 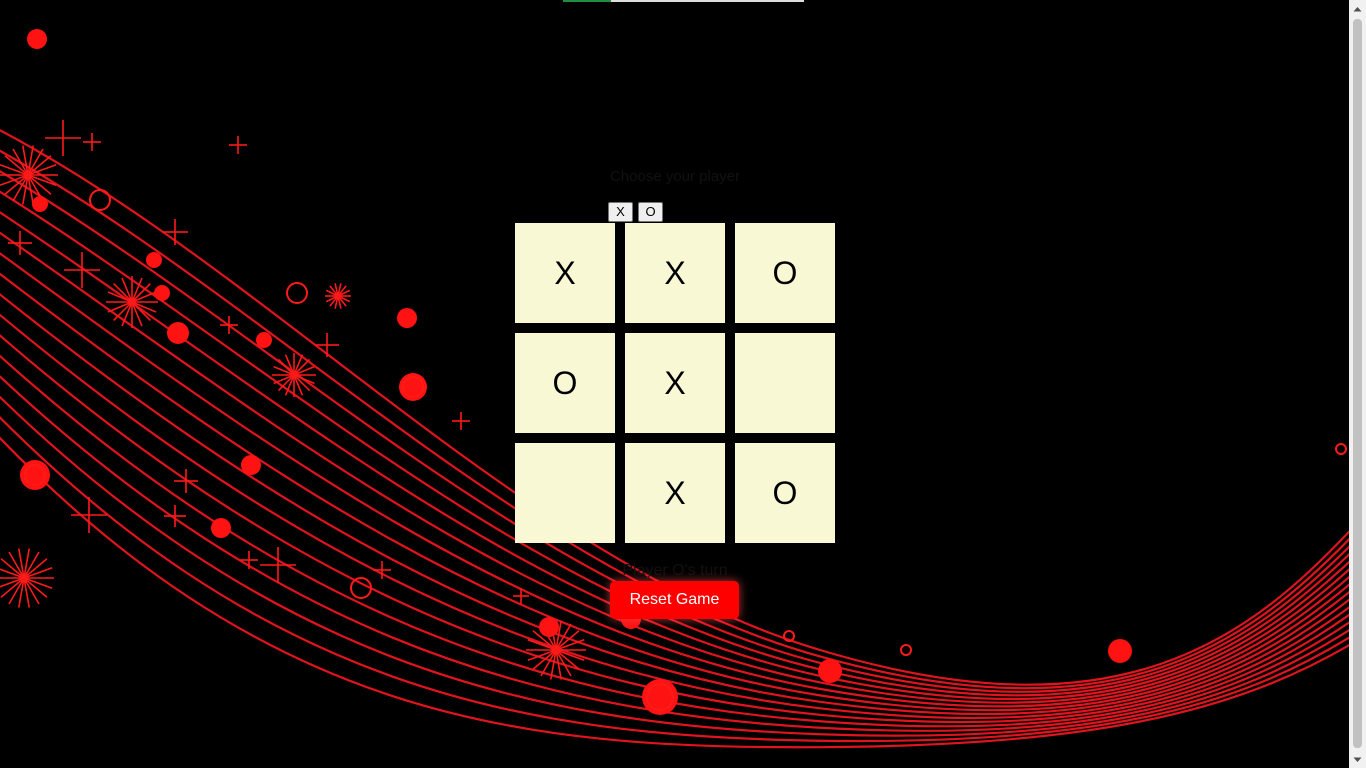 I want to click on board-cell-9: O, so click(x=785, y=493).